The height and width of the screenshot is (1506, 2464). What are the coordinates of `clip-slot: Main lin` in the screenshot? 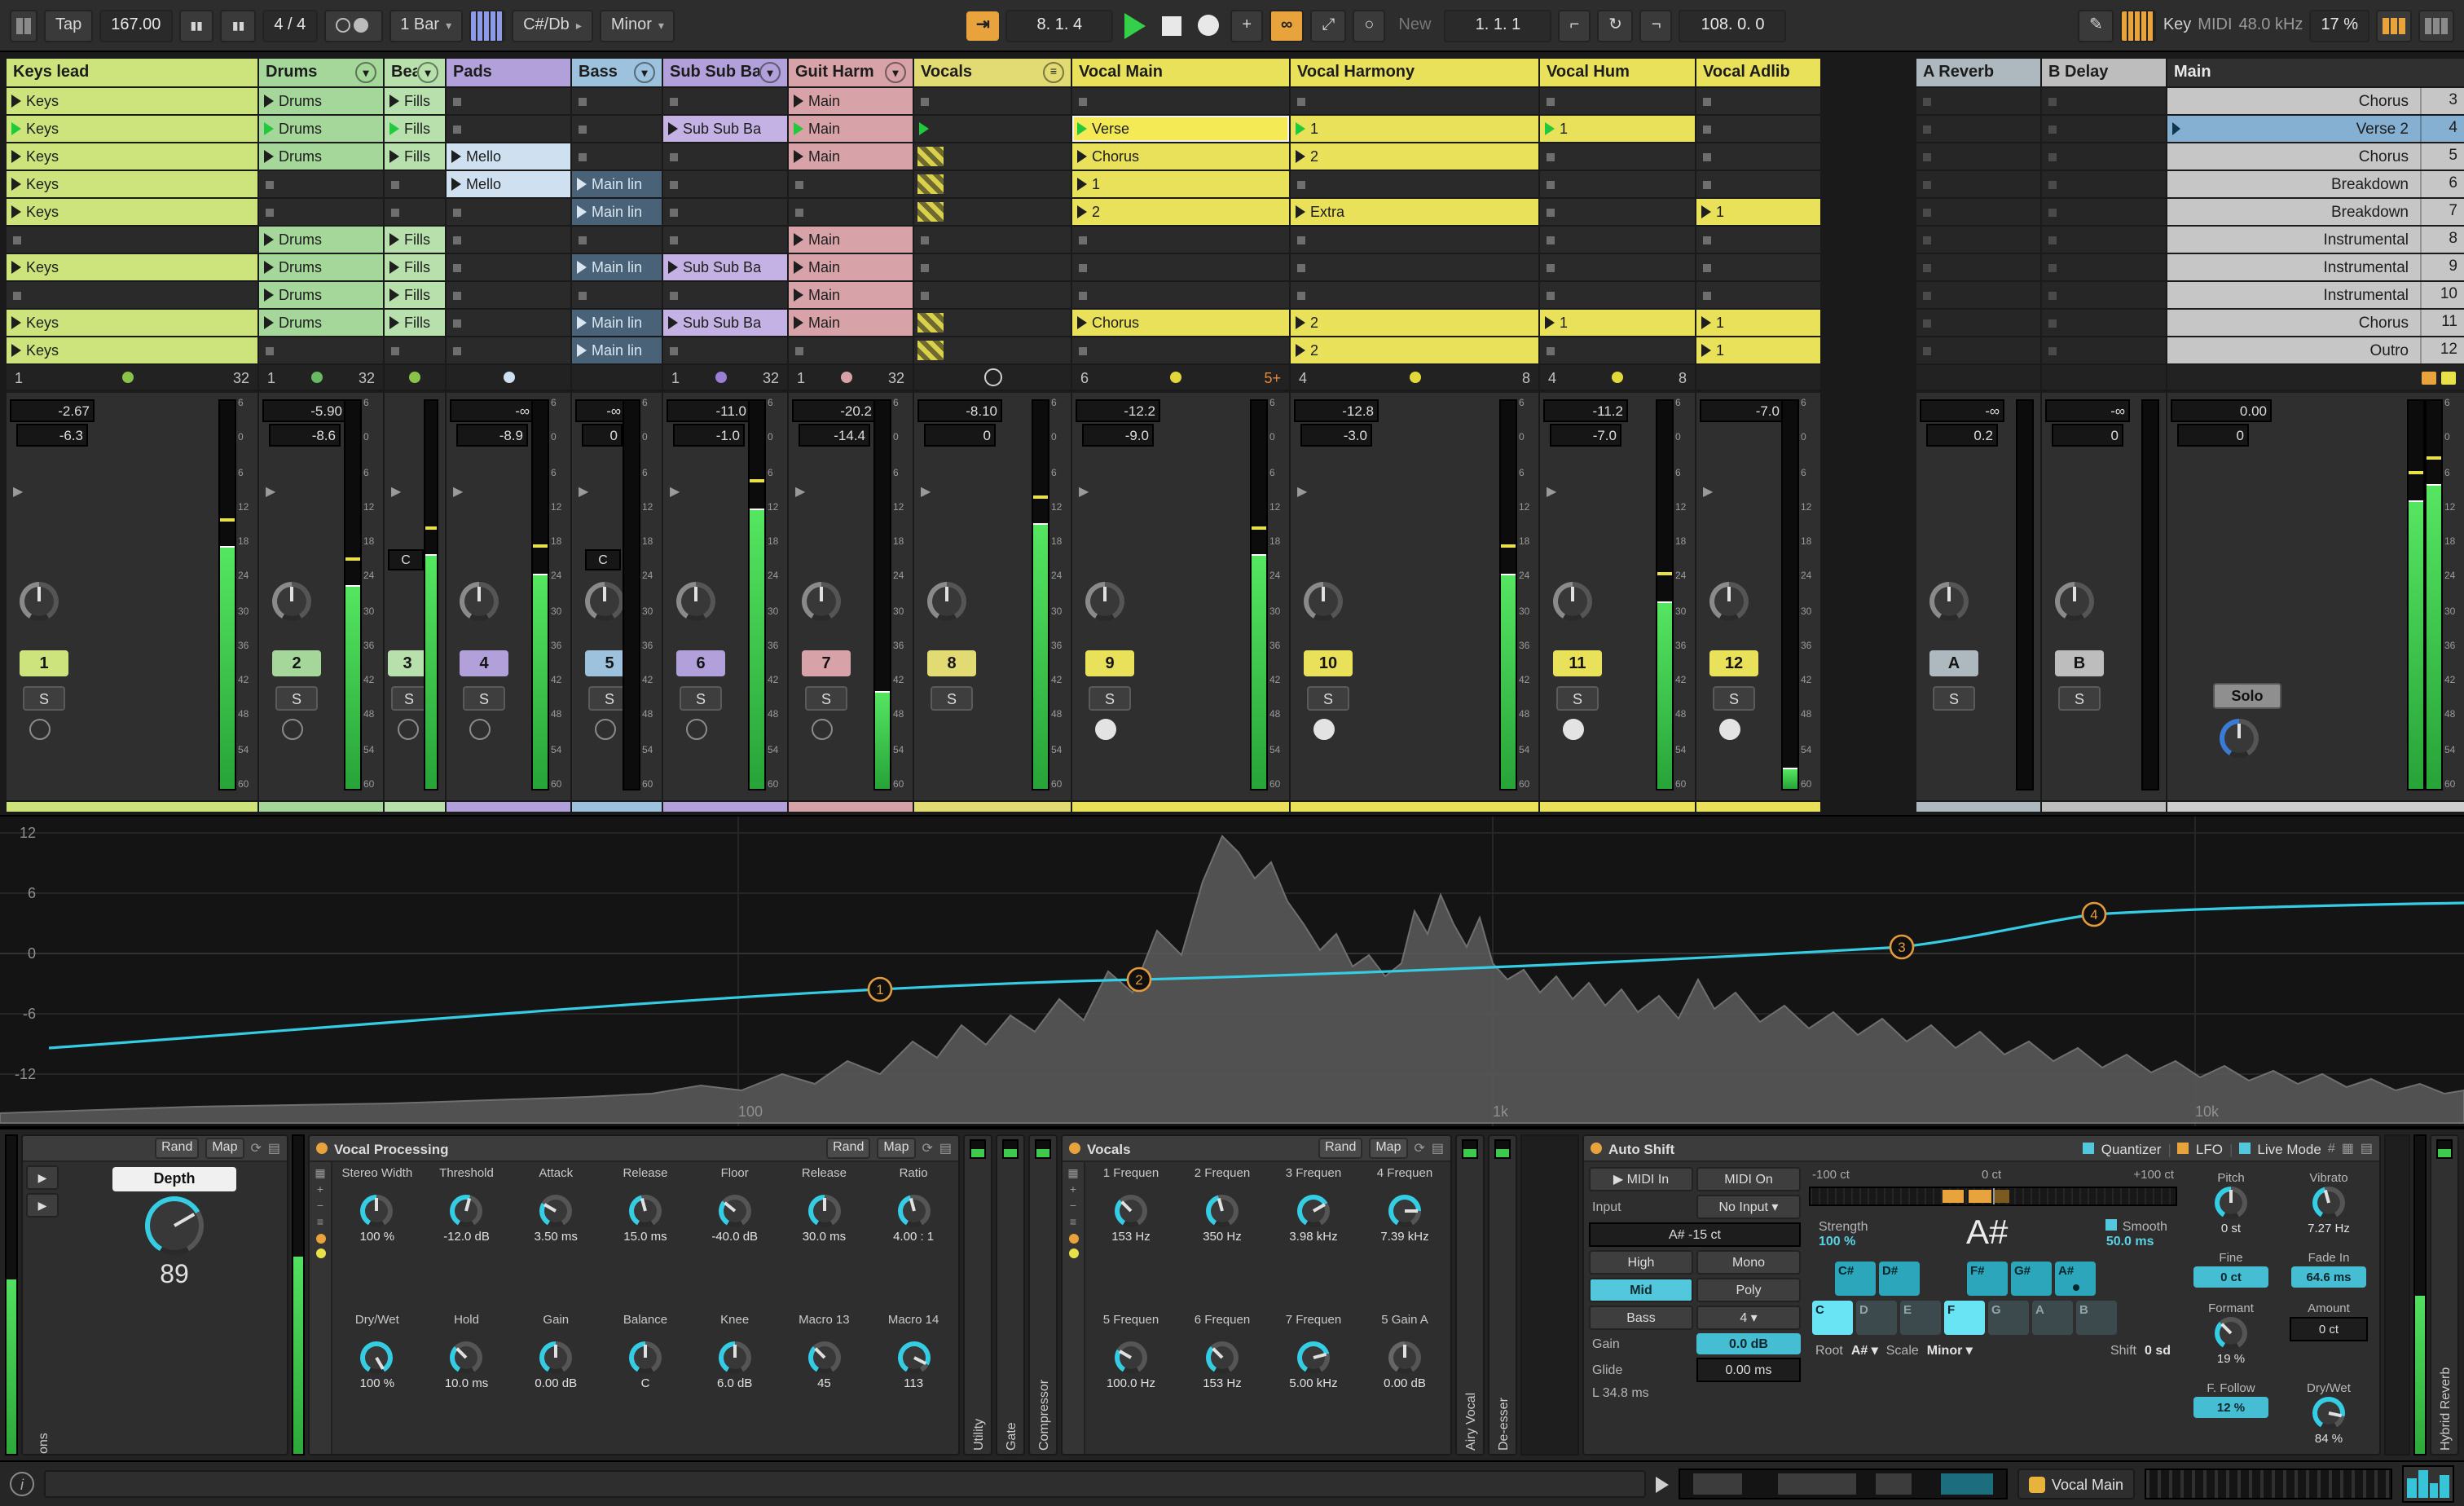 It's located at (617, 267).